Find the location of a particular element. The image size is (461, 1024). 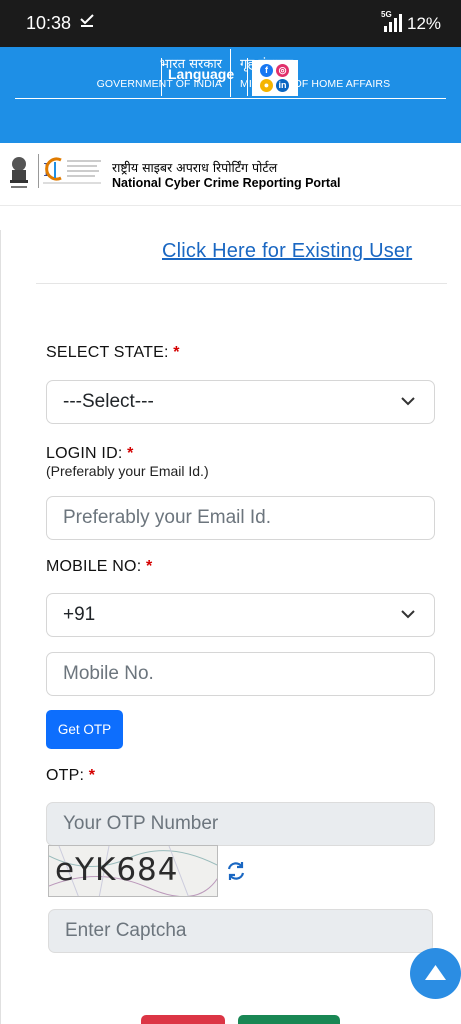

social-links: f ◎ ● in is located at coordinates (275, 78).